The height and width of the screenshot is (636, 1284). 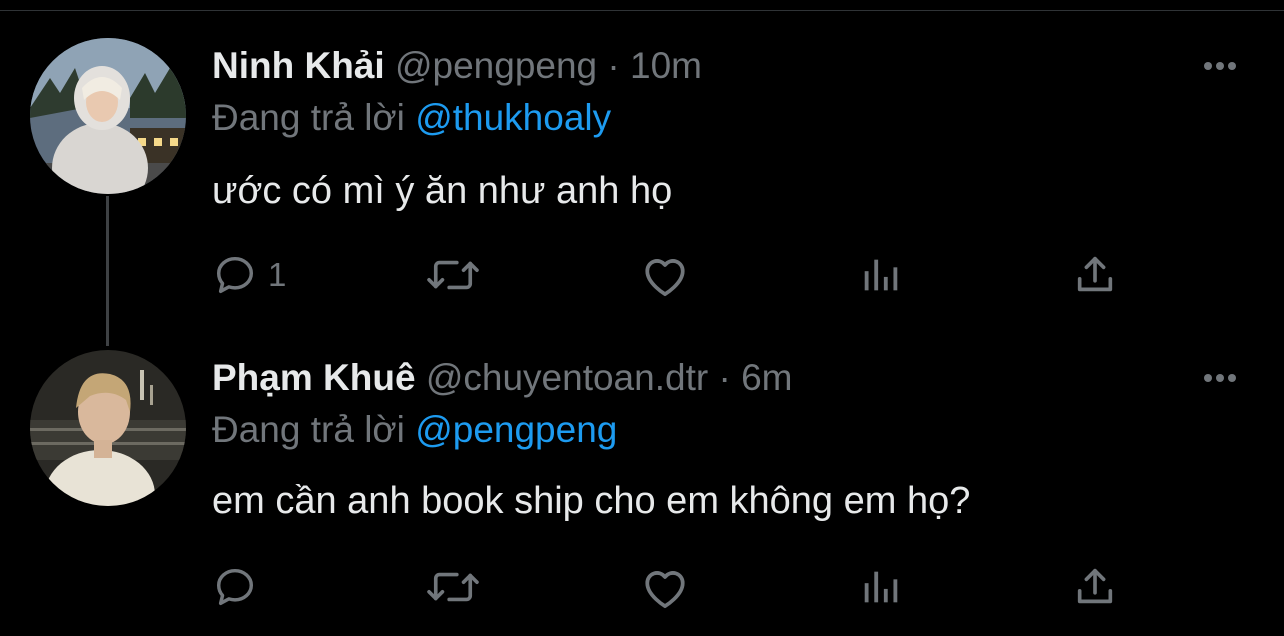 What do you see at coordinates (513, 117) in the screenshot?
I see `replying-to-link: @thukhoaly` at bounding box center [513, 117].